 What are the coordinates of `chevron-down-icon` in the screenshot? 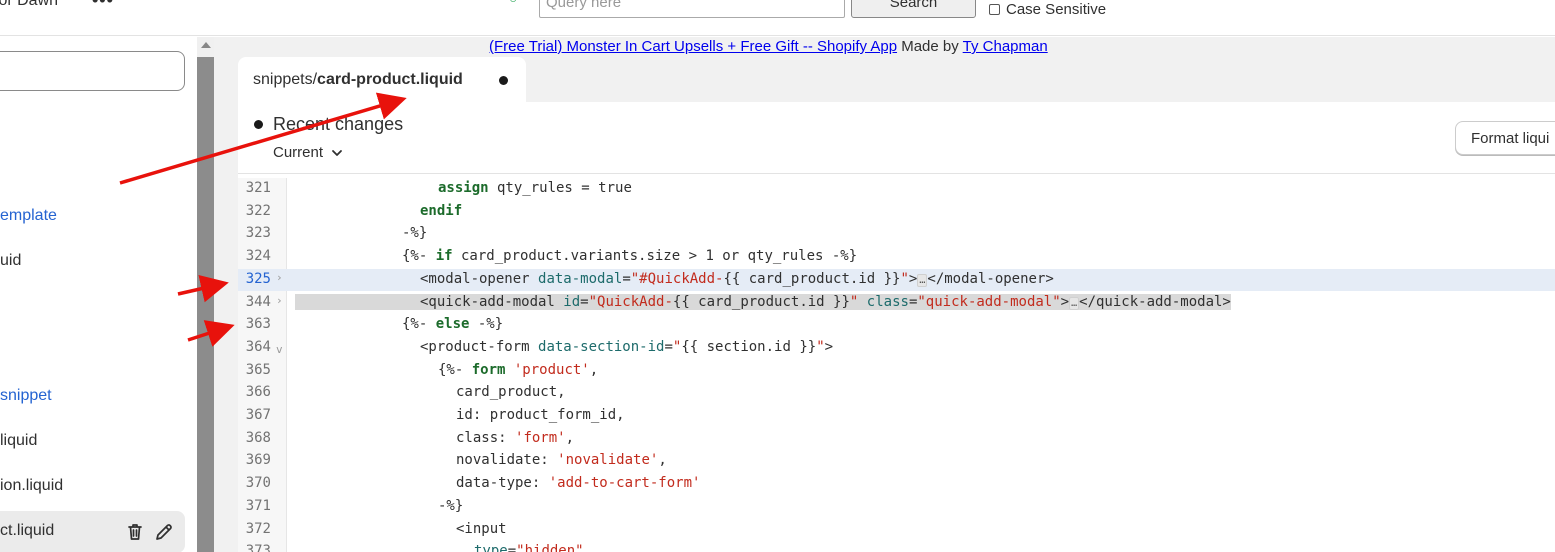 It's located at (337, 152).